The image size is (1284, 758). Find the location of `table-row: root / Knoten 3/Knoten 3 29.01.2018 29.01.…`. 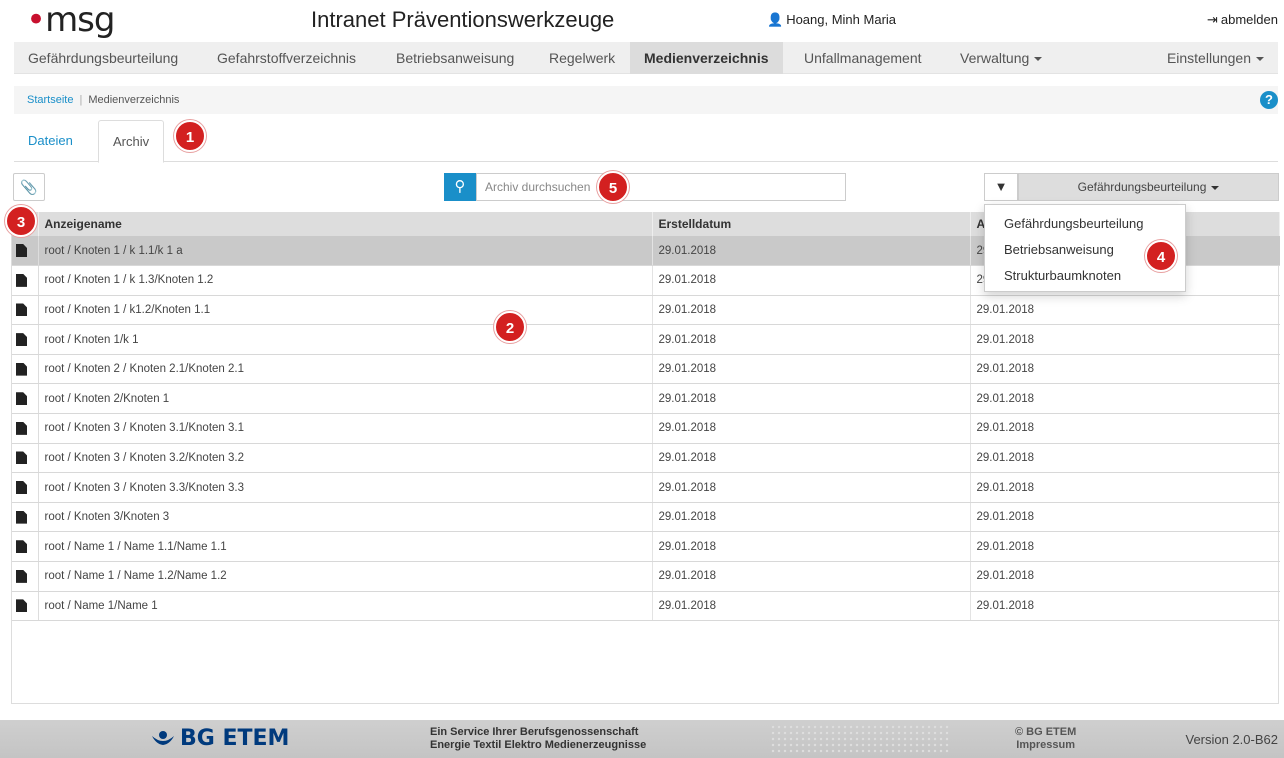

table-row: root / Knoten 3/Knoten 3 29.01.2018 29.01.… is located at coordinates (646, 517).